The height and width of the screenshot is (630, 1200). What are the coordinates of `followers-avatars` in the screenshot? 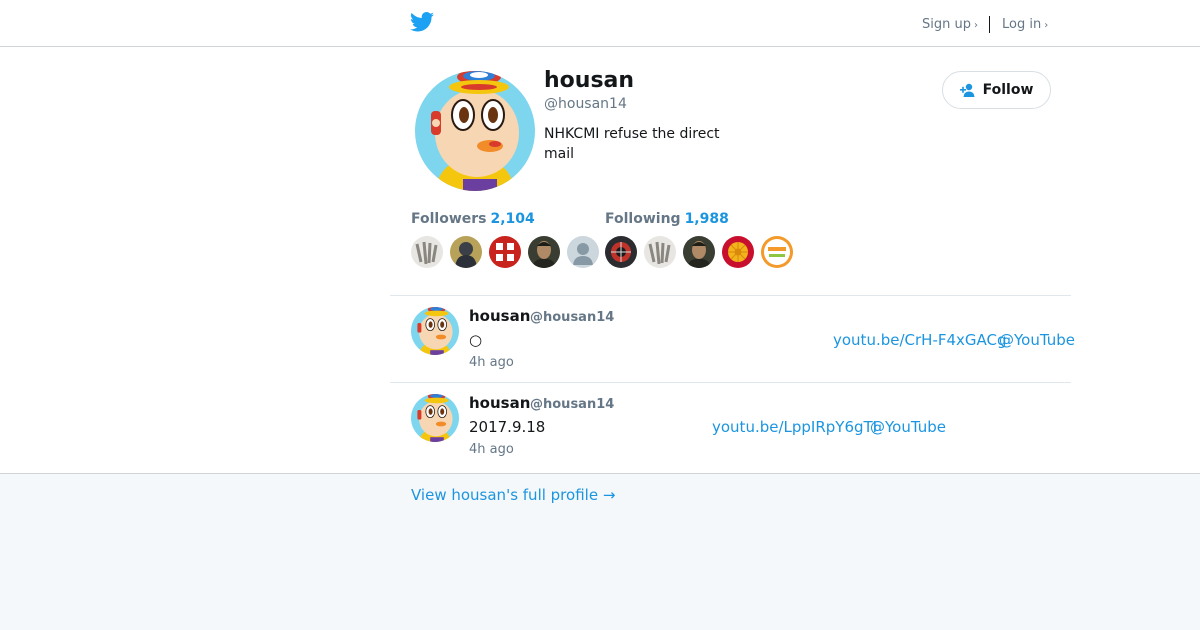 It's located at (505, 252).